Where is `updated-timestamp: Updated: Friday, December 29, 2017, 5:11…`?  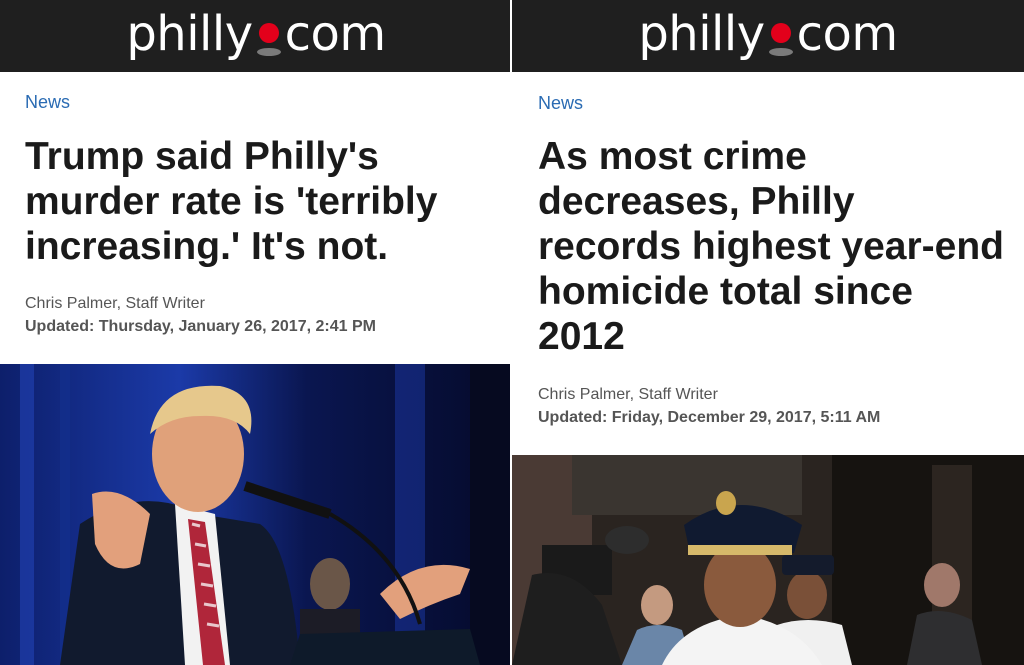 updated-timestamp: Updated: Friday, December 29, 2017, 5:11… is located at coordinates (709, 417).